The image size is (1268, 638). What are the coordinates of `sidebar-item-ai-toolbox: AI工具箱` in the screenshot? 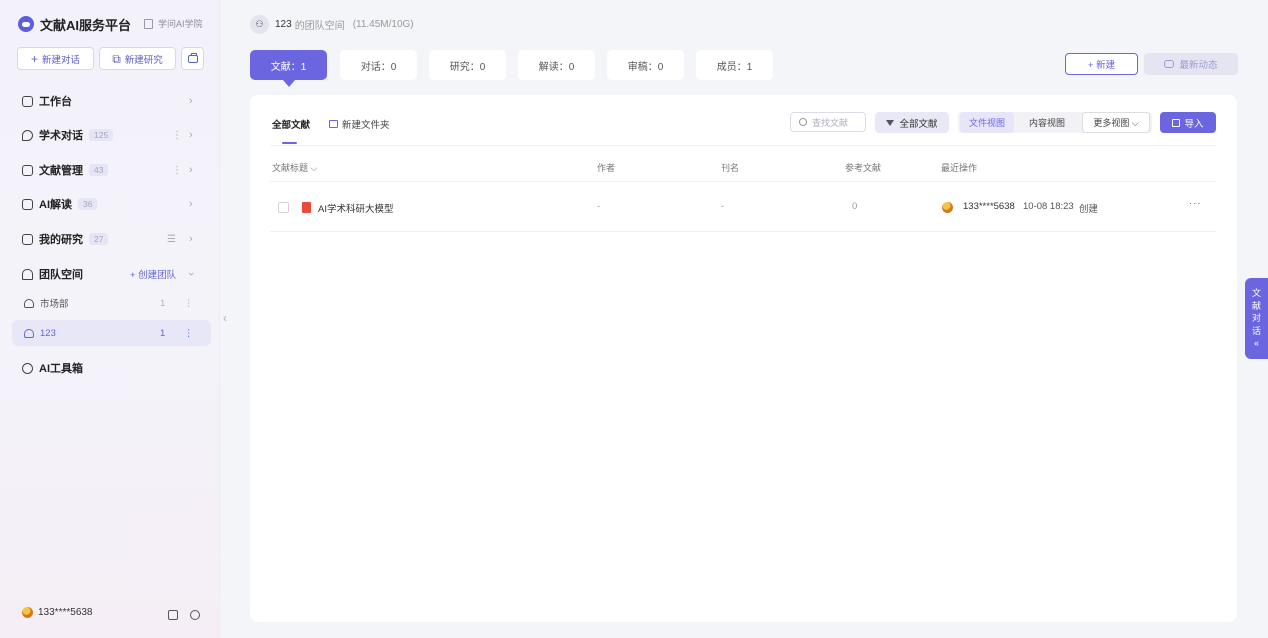 It's located at (111, 368).